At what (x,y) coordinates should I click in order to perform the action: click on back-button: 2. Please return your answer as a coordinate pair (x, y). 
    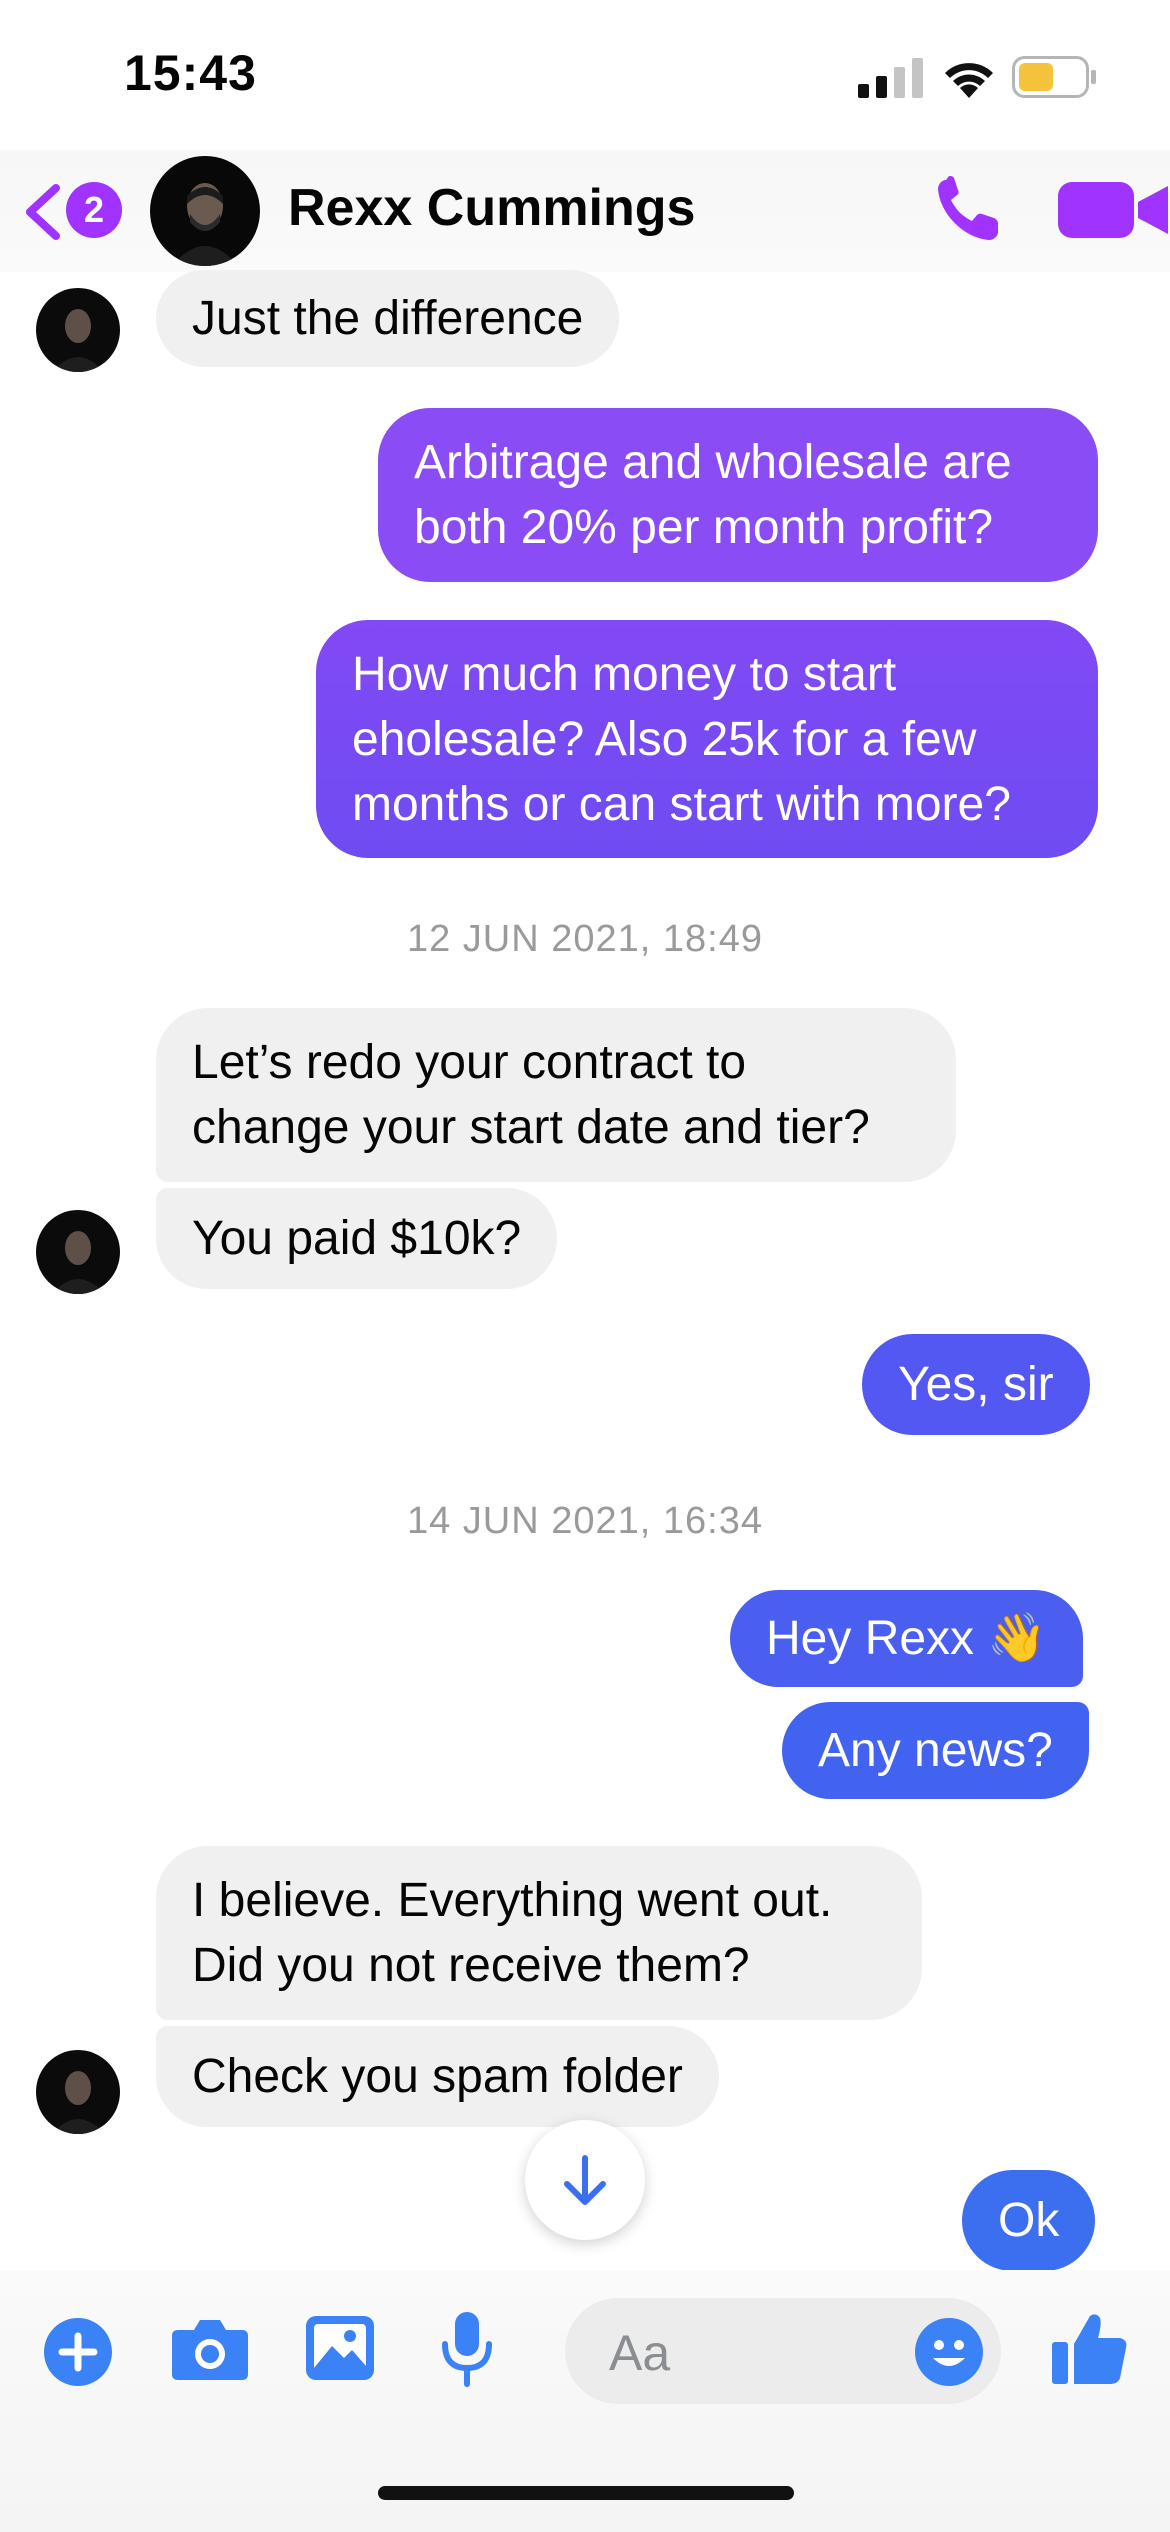
    Looking at the image, I should click on (77, 210).